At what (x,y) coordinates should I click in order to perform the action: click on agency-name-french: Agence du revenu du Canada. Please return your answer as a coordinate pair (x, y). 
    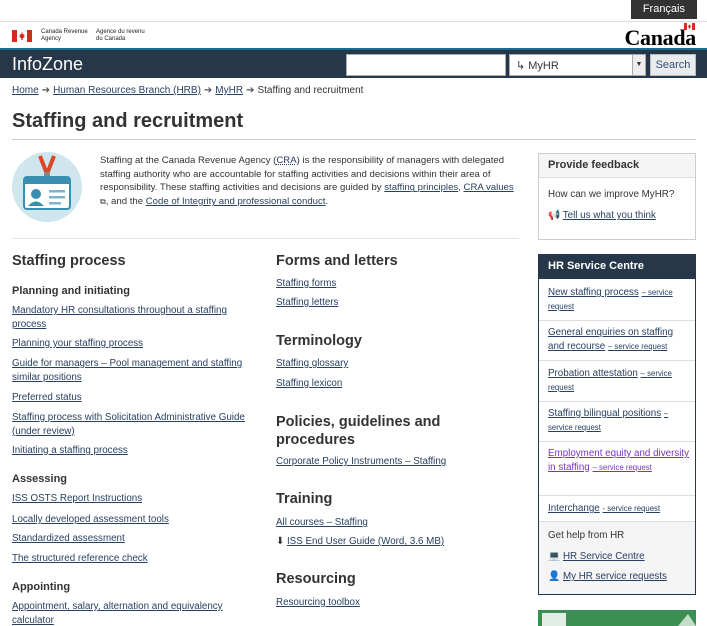
    Looking at the image, I should click on (120, 35).